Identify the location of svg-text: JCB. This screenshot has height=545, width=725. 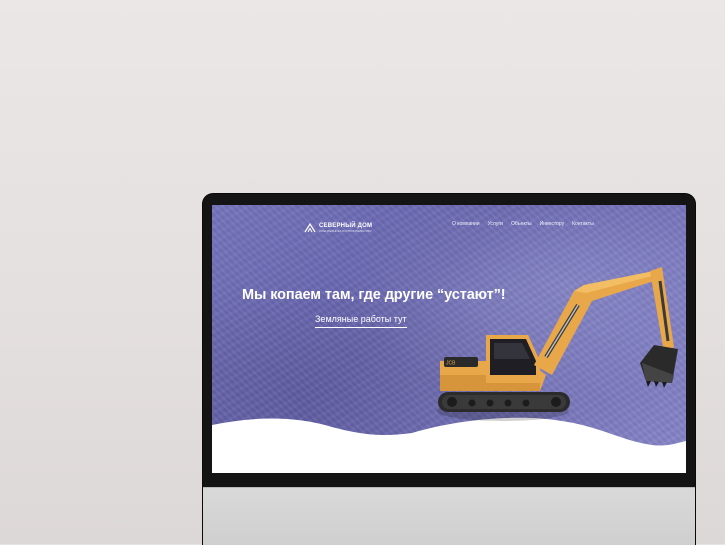
(451, 364).